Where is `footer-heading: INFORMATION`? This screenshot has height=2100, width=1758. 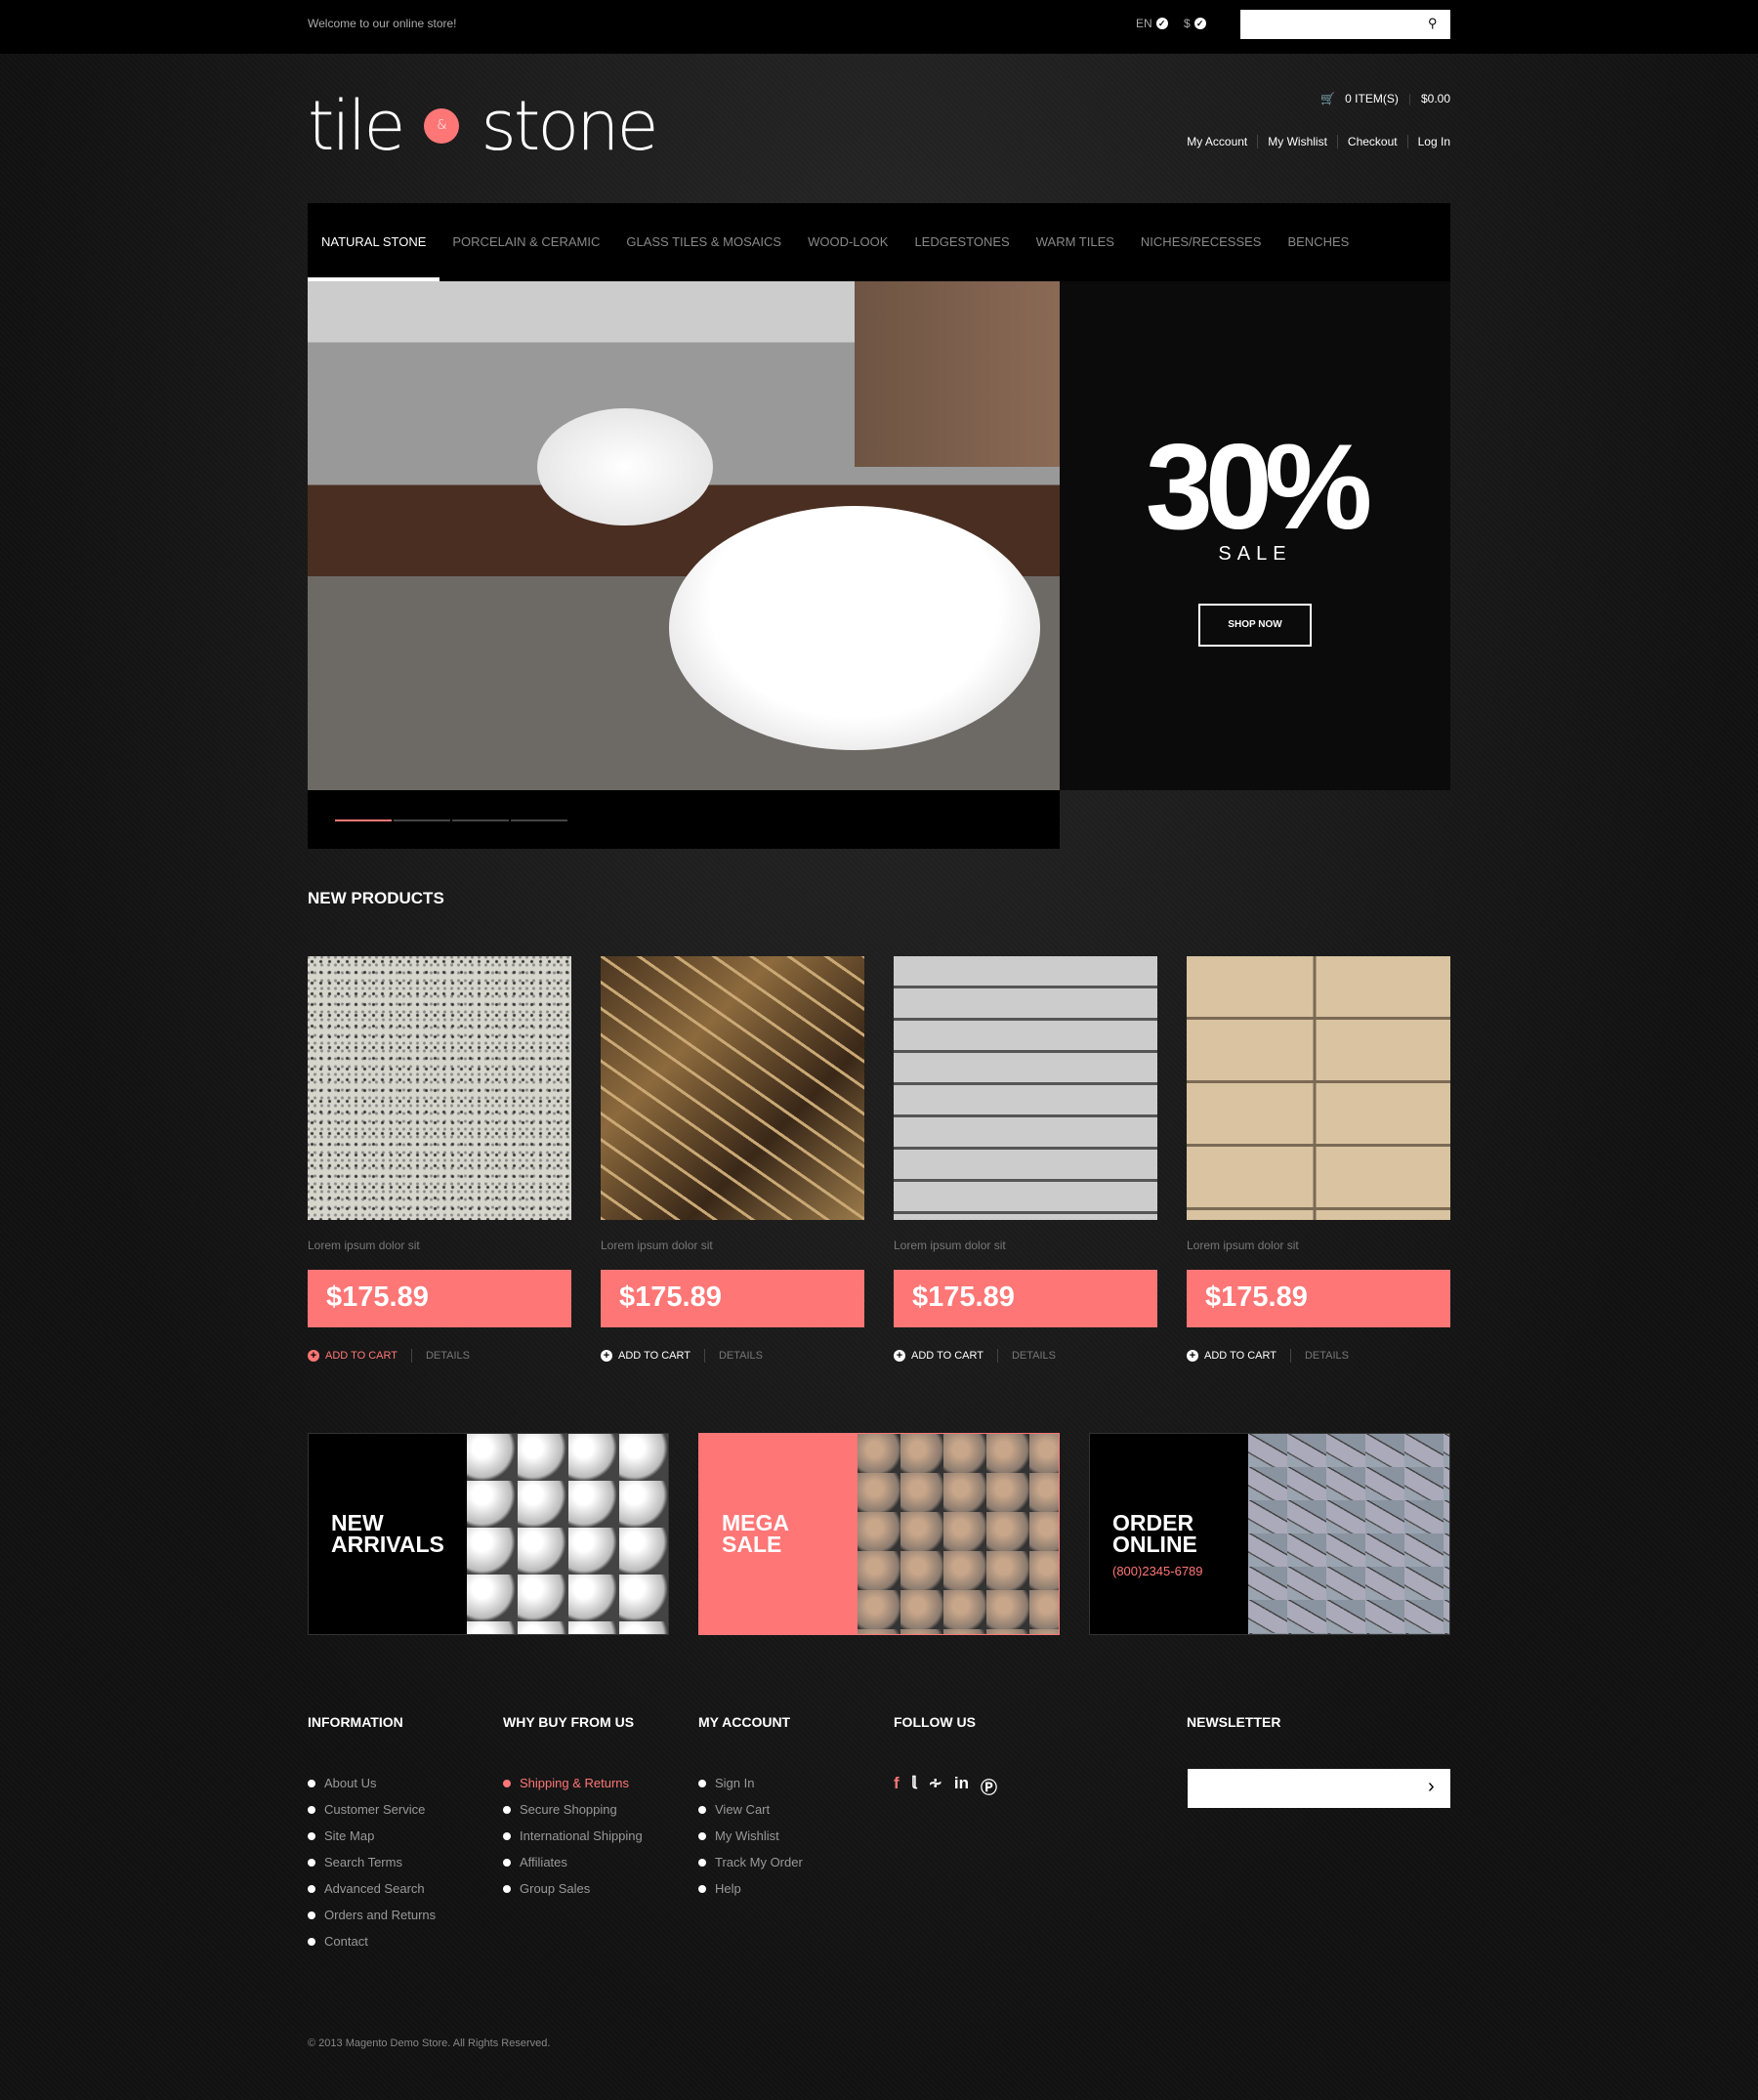
footer-heading: INFORMATION is located at coordinates (355, 1722).